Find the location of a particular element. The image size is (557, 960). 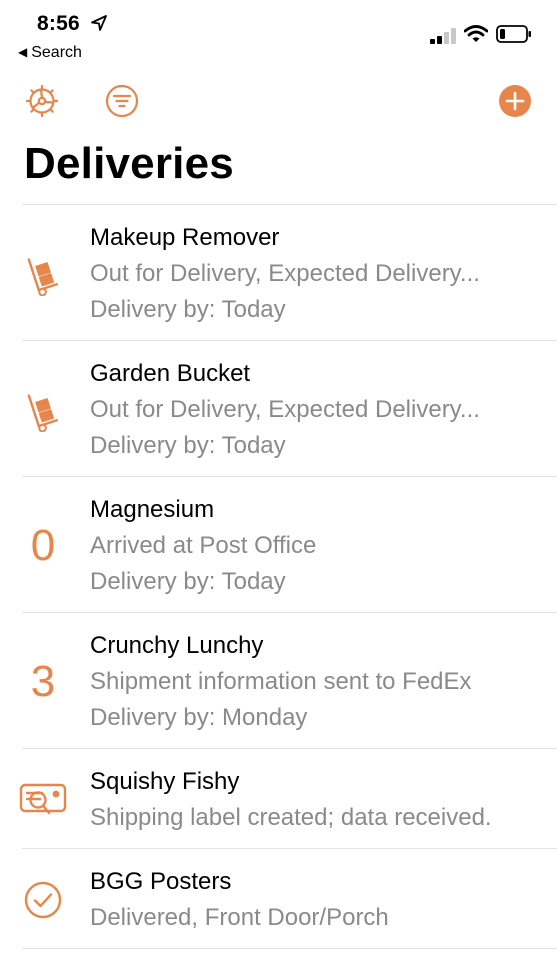

cellular-signal-icon is located at coordinates (443, 36).